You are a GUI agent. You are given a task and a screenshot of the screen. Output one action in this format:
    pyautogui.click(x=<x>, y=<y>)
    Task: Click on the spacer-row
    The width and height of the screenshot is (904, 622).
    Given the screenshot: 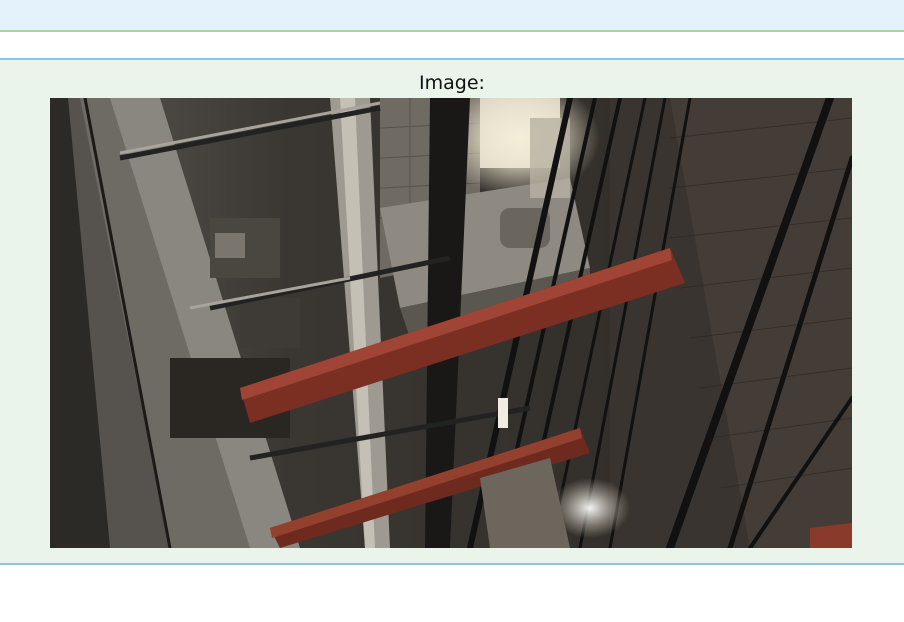 What is the action you would take?
    pyautogui.click(x=452, y=46)
    